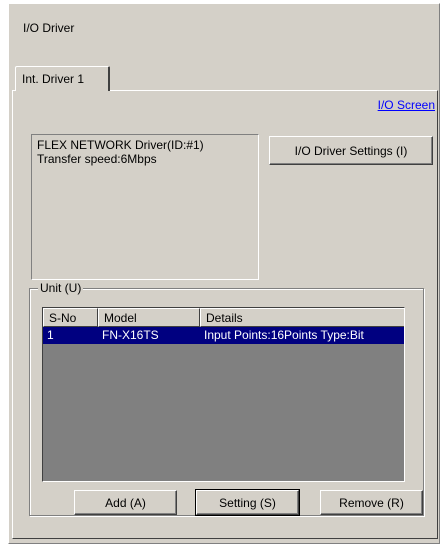 The width and height of the screenshot is (447, 554). Describe the element at coordinates (97, 159) in the screenshot. I see `transfer-speed-text: Transfer speed:6Mbps` at that location.